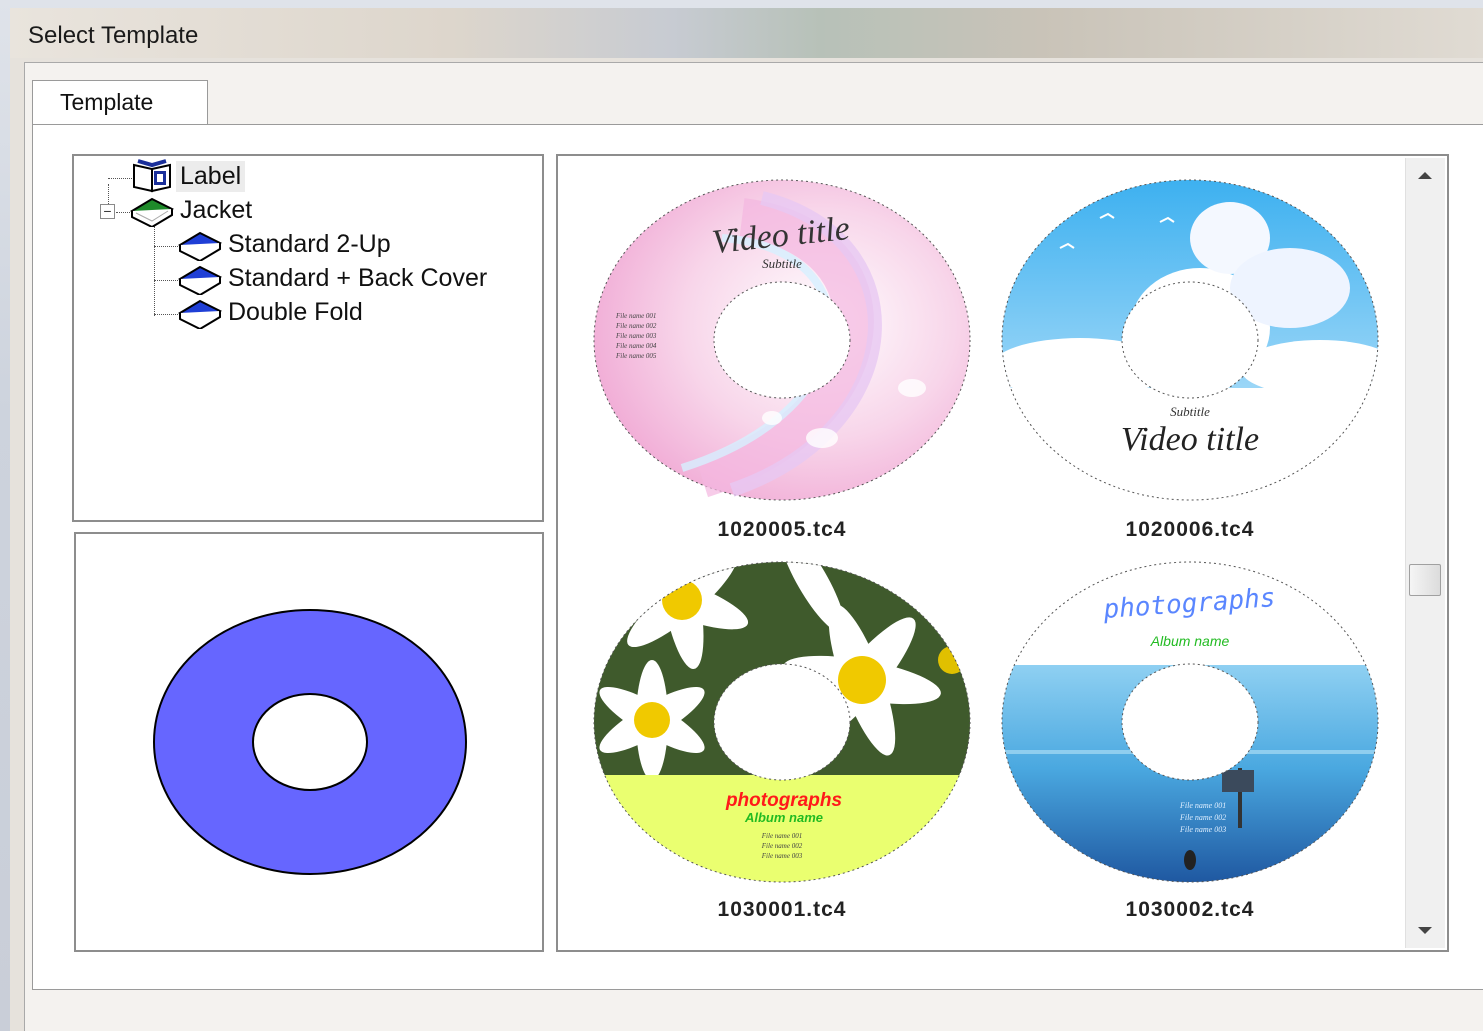  I want to click on thumbnail-caption: 1030001.tc4, so click(782, 909).